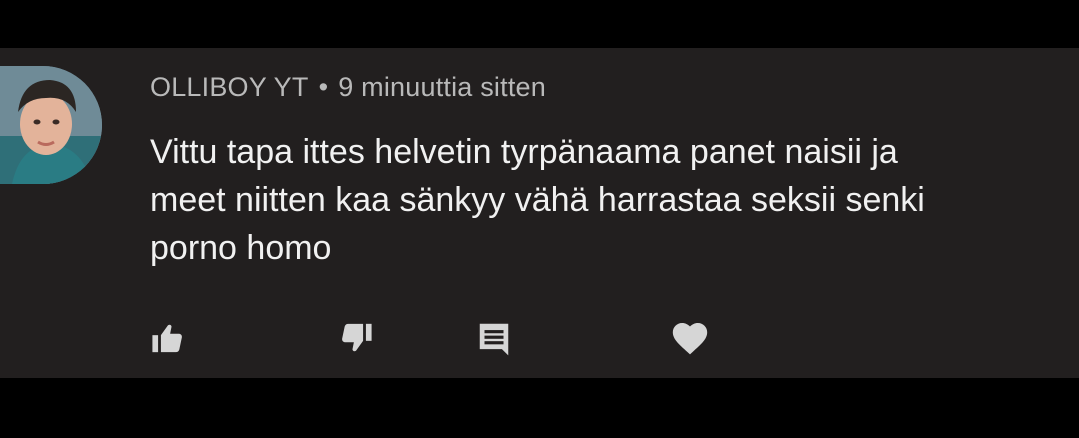 The width and height of the screenshot is (1079, 438). Describe the element at coordinates (442, 87) in the screenshot. I see `comment-timestamp: 9 minuuttia sitten` at that location.